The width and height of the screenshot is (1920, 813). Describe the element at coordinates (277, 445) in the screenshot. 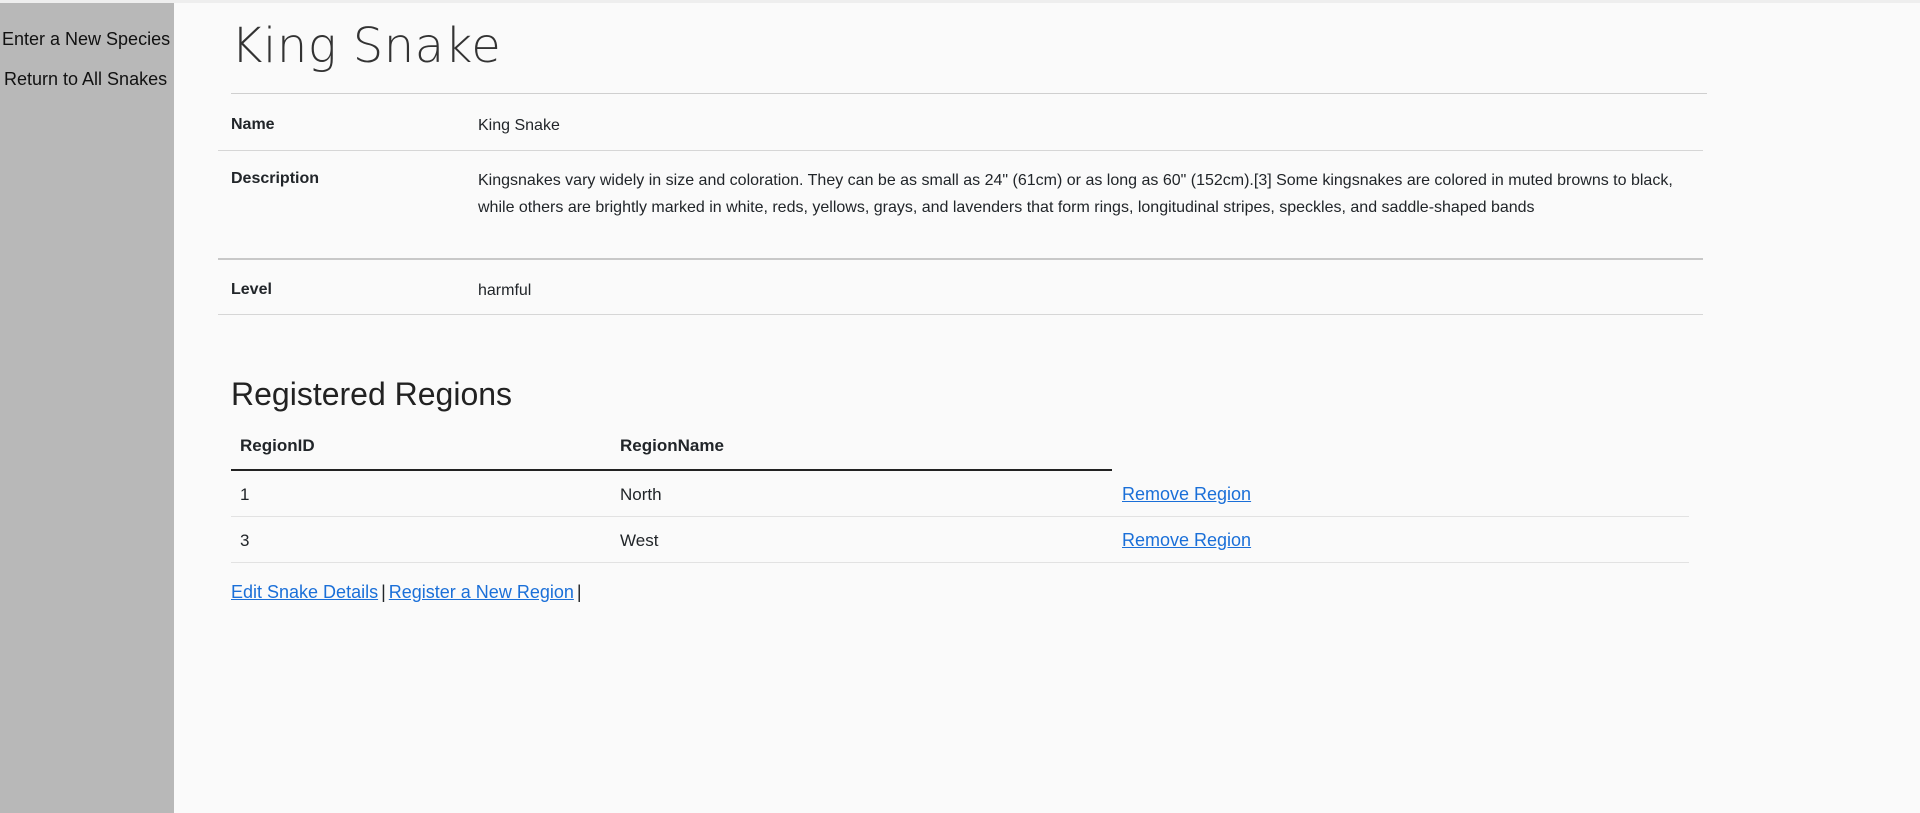

I see `column-header-regionid: RegionID` at that location.